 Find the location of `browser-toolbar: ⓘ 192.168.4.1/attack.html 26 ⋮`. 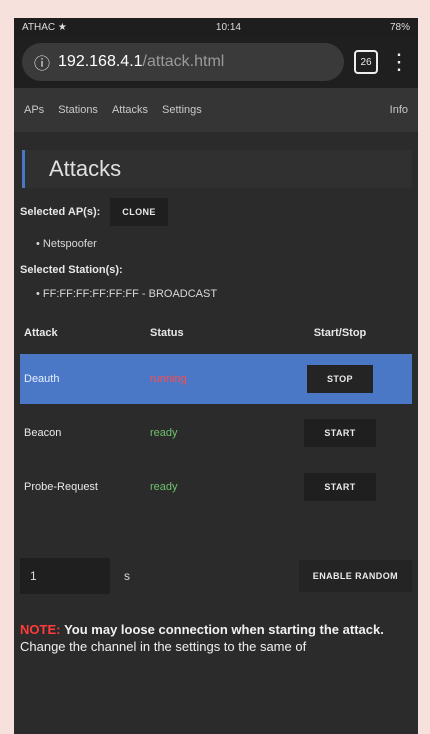

browser-toolbar: ⓘ 192.168.4.1/attack.html 26 ⋮ is located at coordinates (216, 62).